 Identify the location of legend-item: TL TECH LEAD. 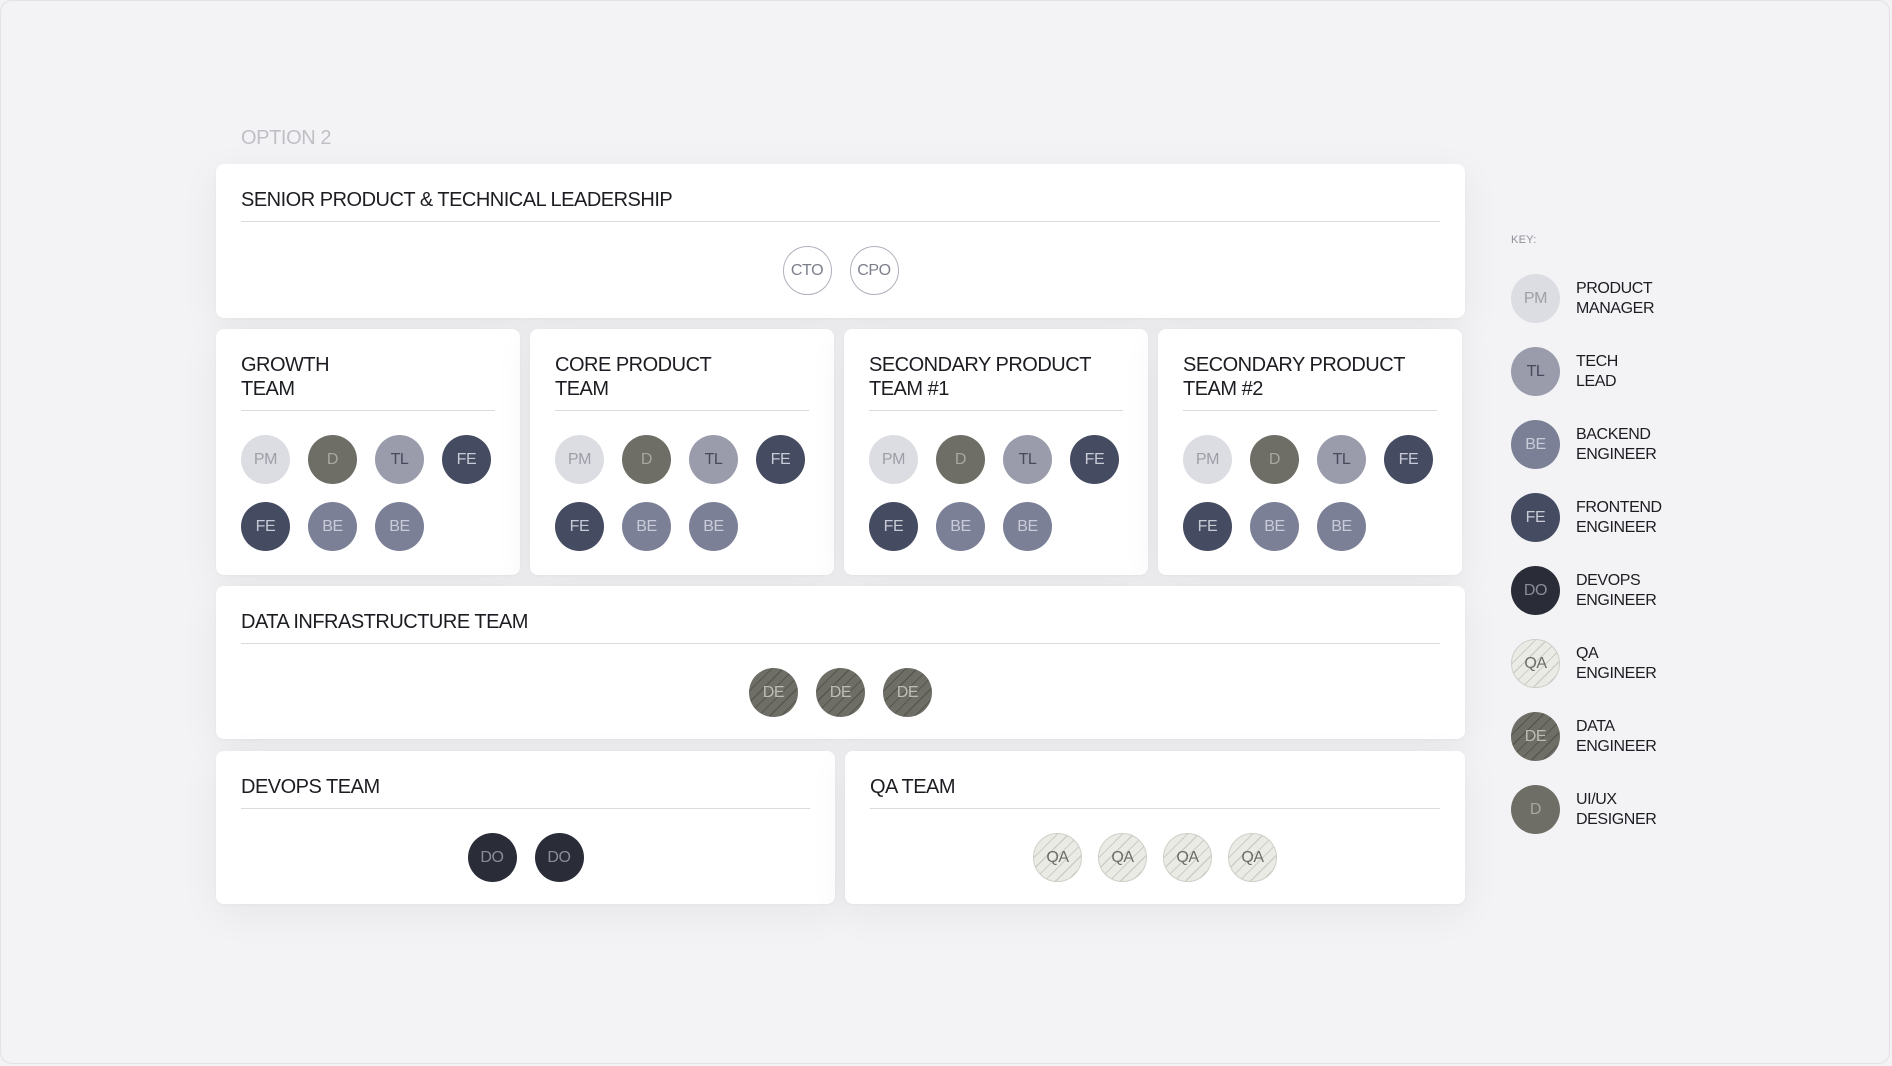
(1603, 371).